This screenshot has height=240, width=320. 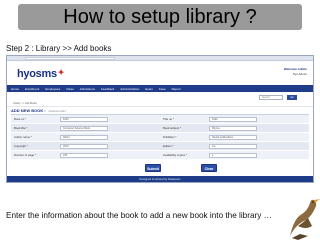 I want to click on welcome-text: Welcome Admin, so click(x=295, y=69).